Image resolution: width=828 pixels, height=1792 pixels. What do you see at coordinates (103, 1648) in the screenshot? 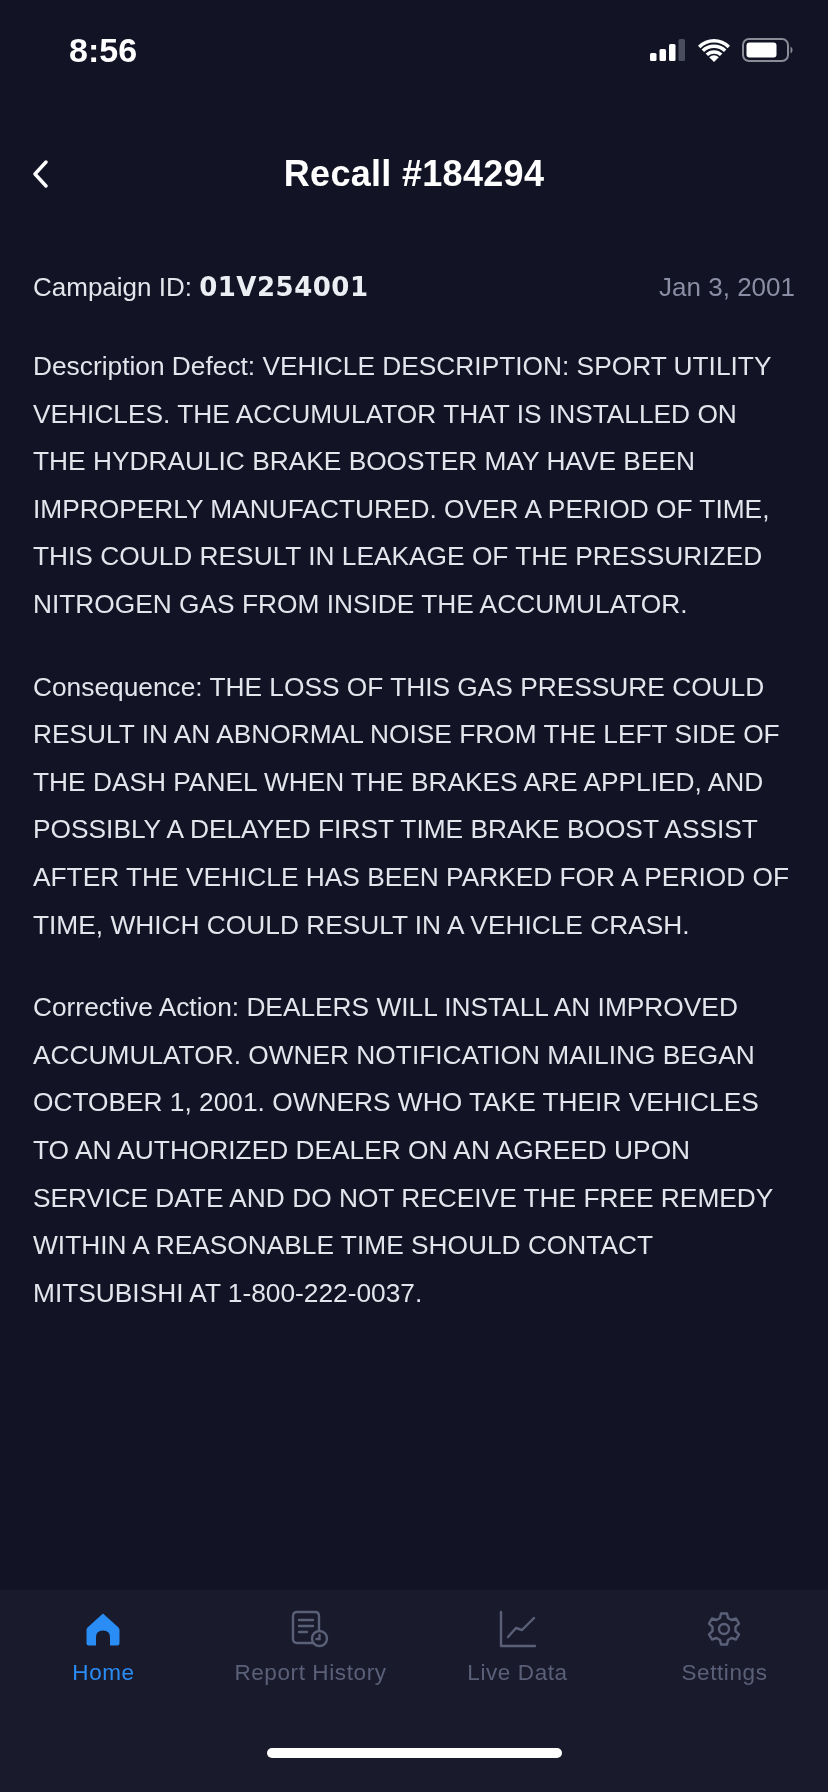
I see `nav-tab: Home` at bounding box center [103, 1648].